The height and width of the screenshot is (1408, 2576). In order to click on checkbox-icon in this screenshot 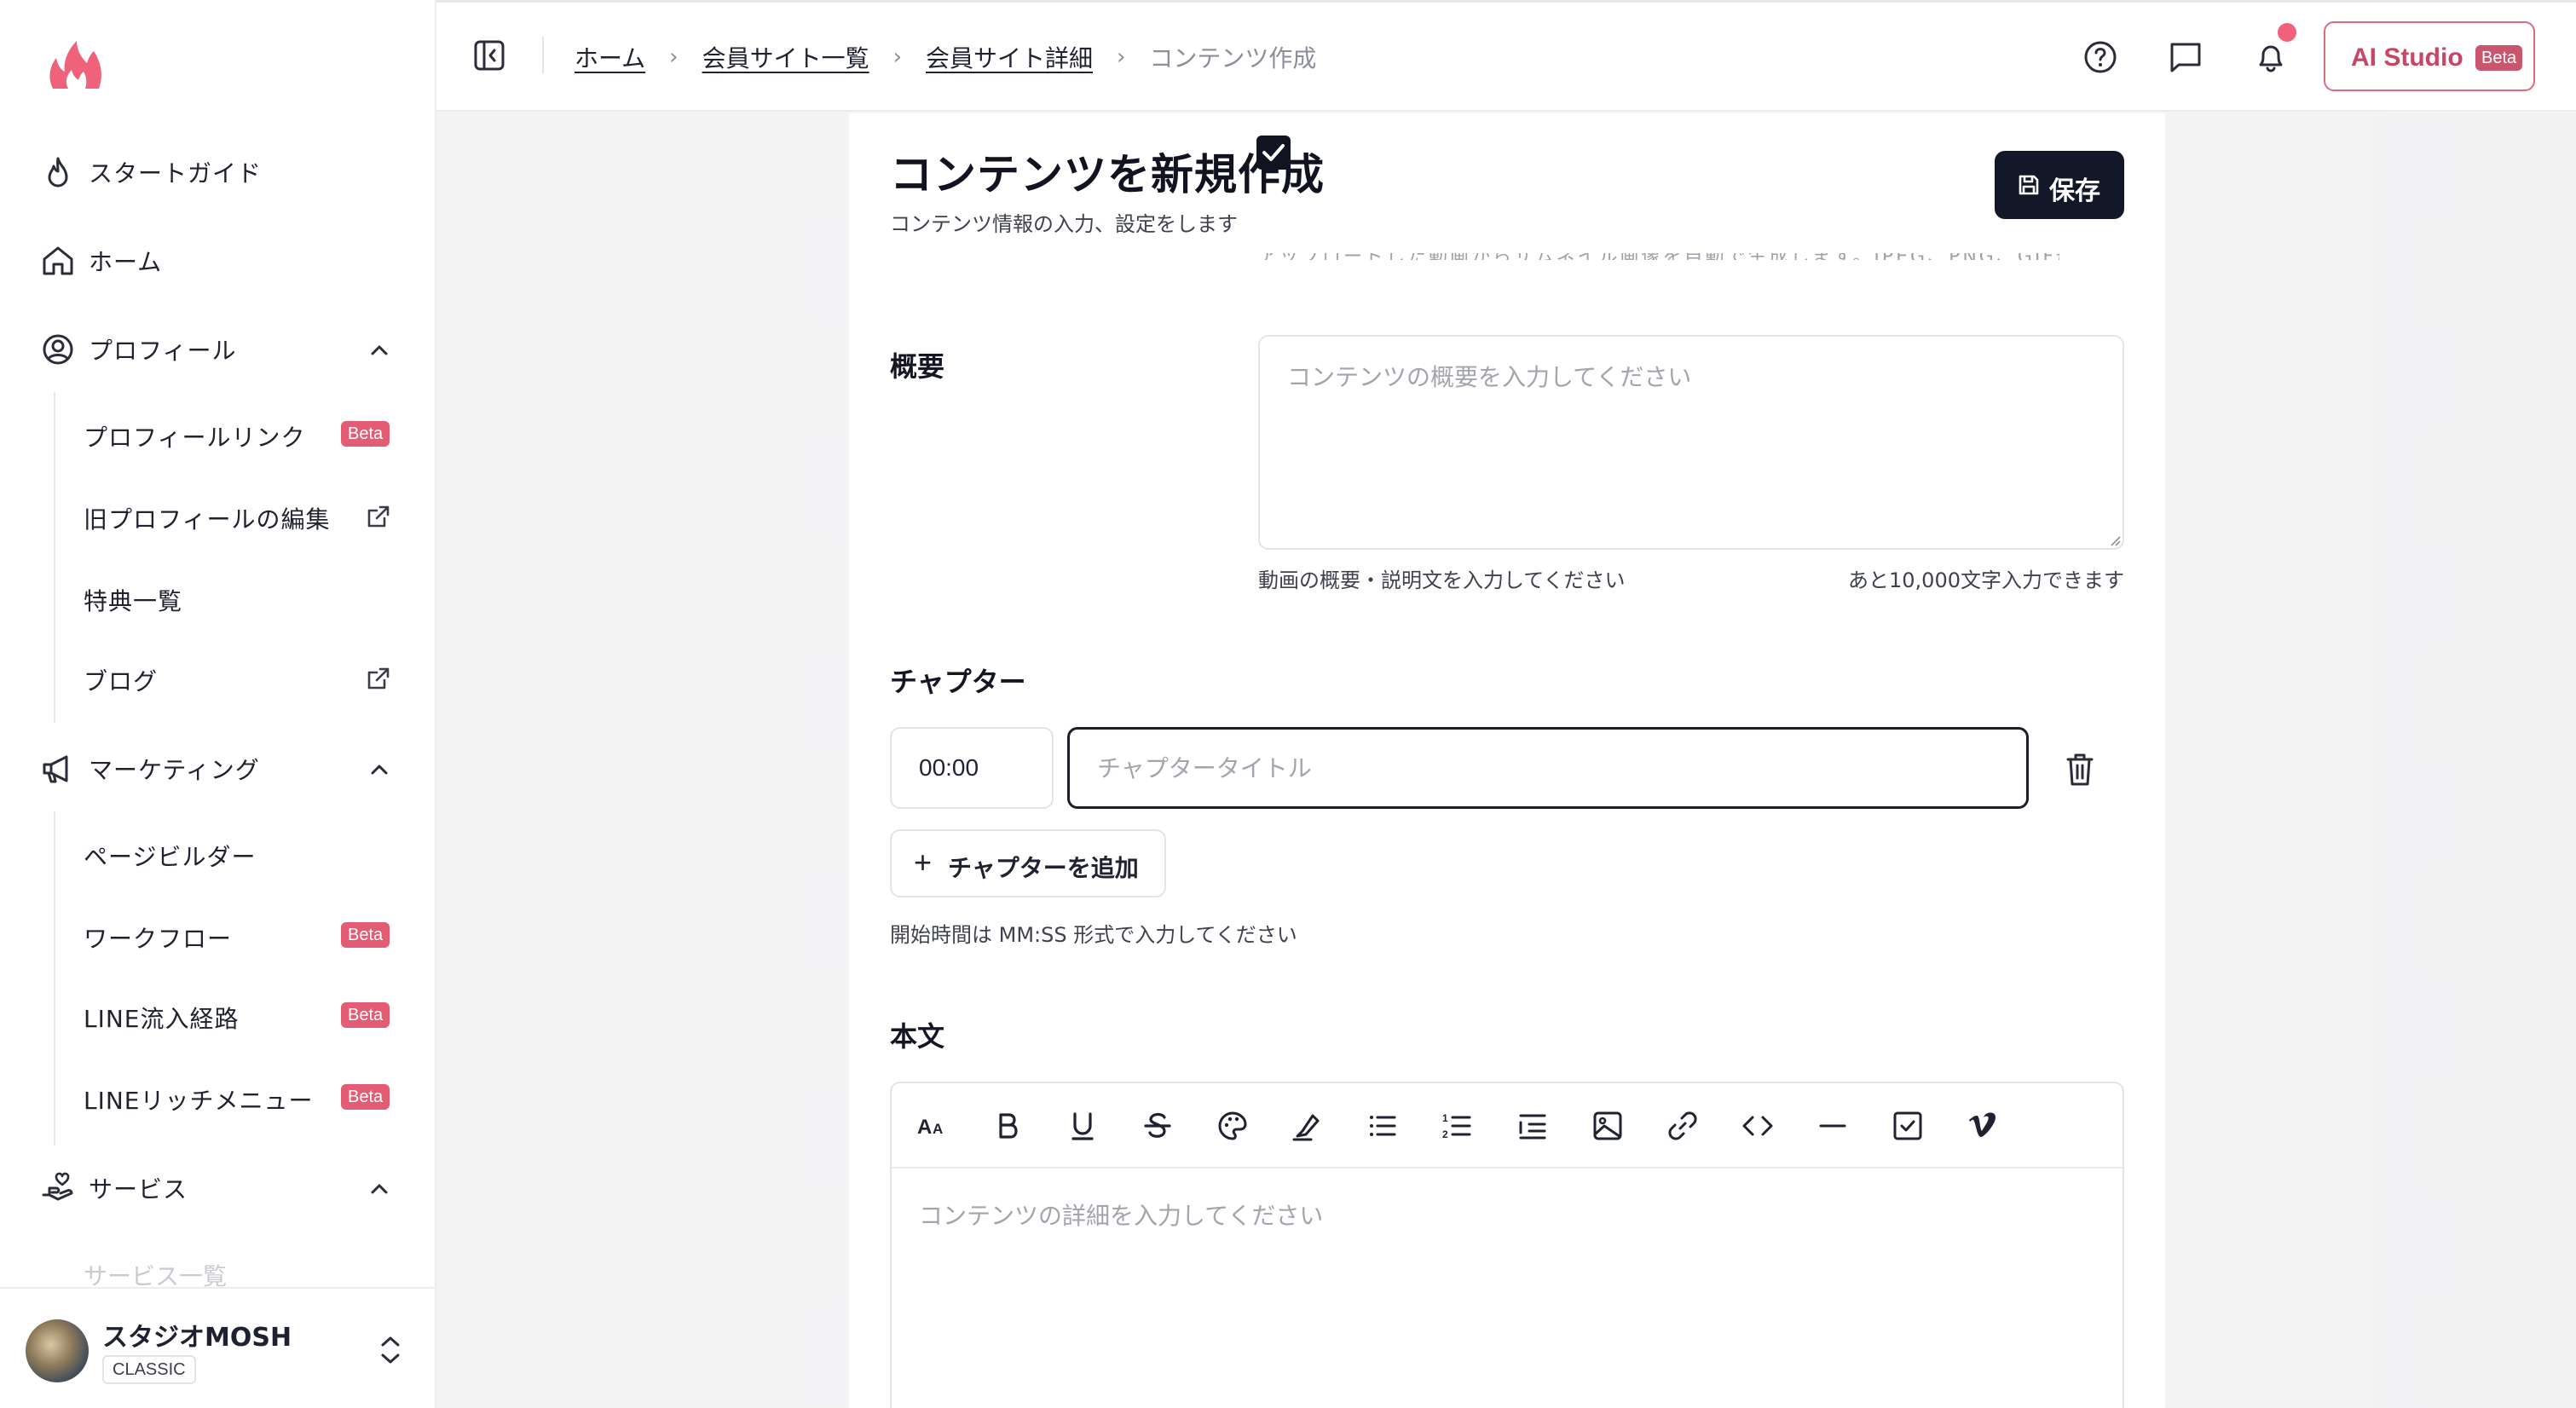, I will do `click(1908, 1126)`.